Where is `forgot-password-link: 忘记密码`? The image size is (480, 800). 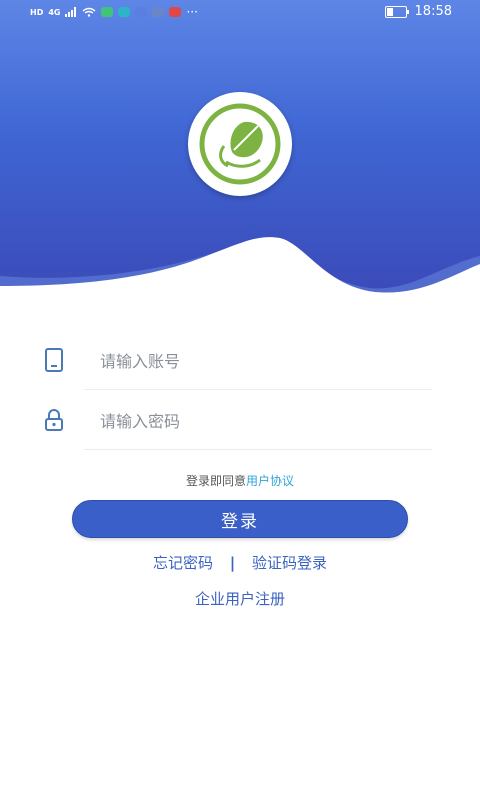
forgot-password-link: 忘记密码 is located at coordinates (183, 563).